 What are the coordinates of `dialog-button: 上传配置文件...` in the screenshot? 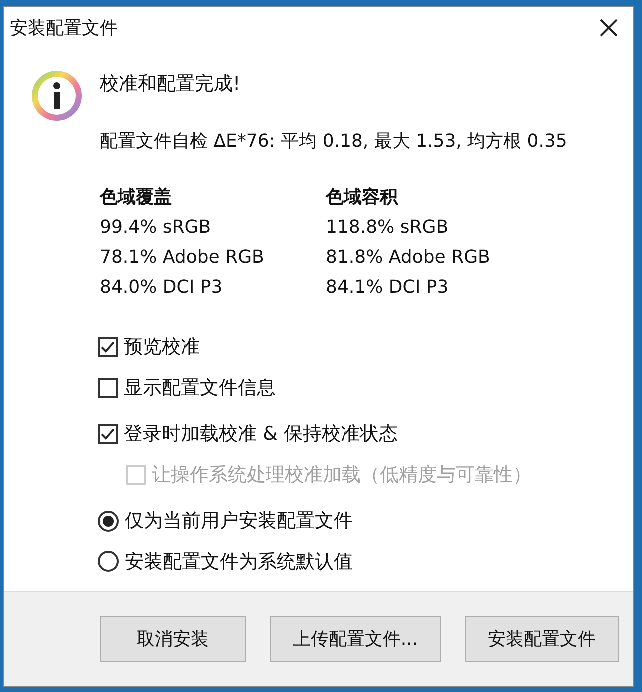 It's located at (355, 639).